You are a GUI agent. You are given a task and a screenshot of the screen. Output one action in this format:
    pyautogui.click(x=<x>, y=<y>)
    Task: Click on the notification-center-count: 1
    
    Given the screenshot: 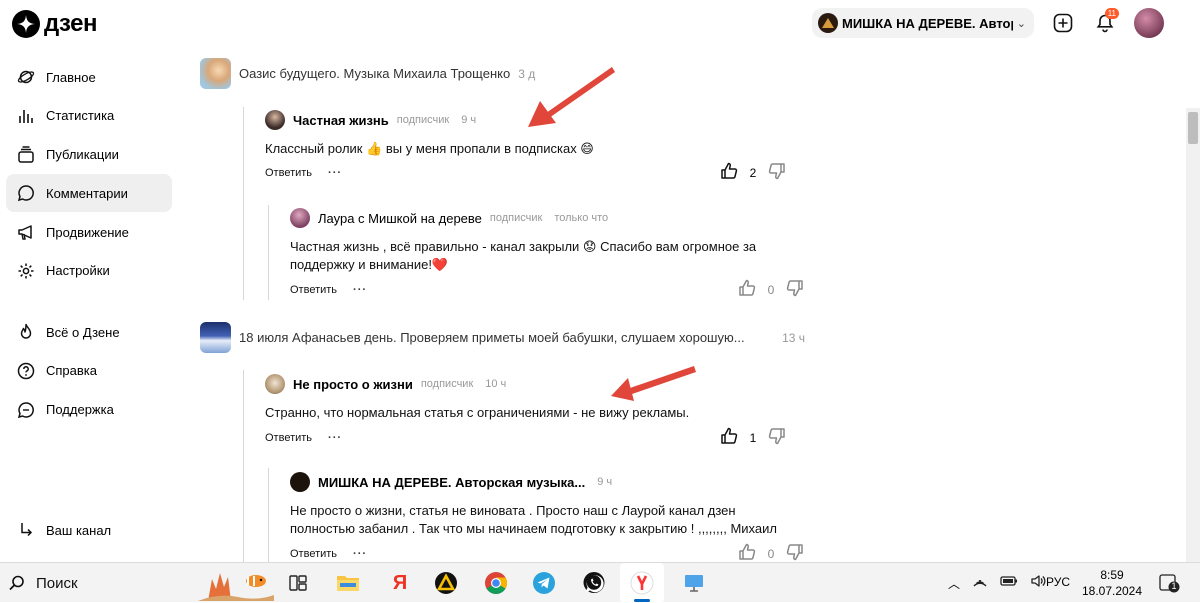 What is the action you would take?
    pyautogui.click(x=1174, y=586)
    